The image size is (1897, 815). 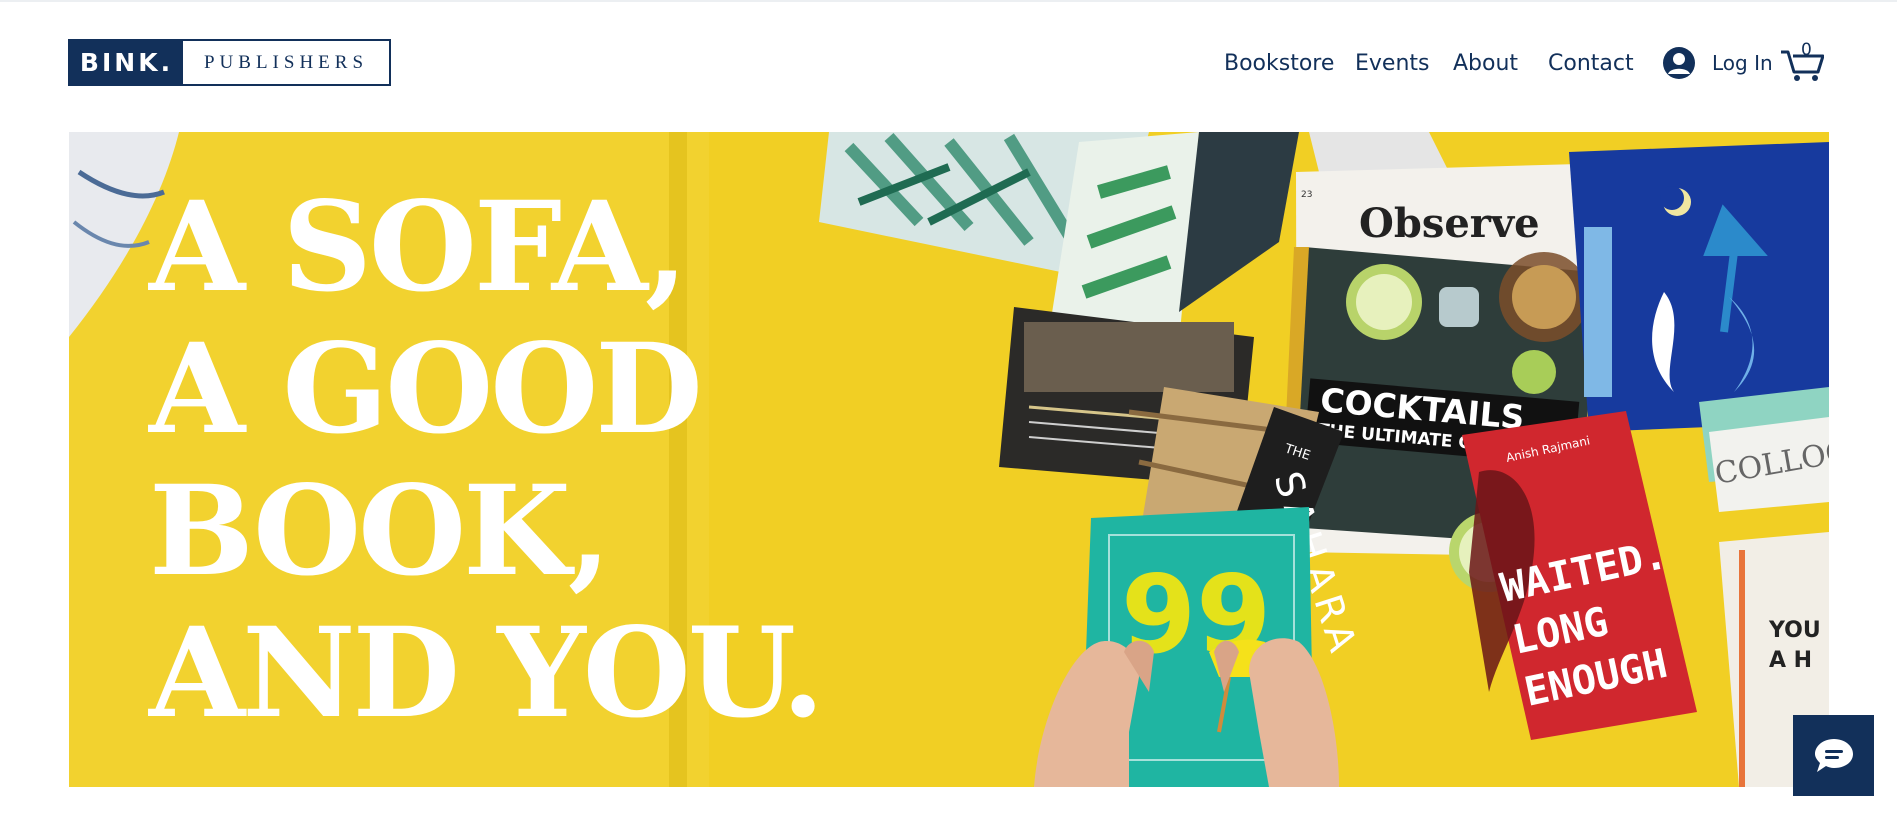 I want to click on headline-line-1: A SOFA,, so click(x=418, y=247).